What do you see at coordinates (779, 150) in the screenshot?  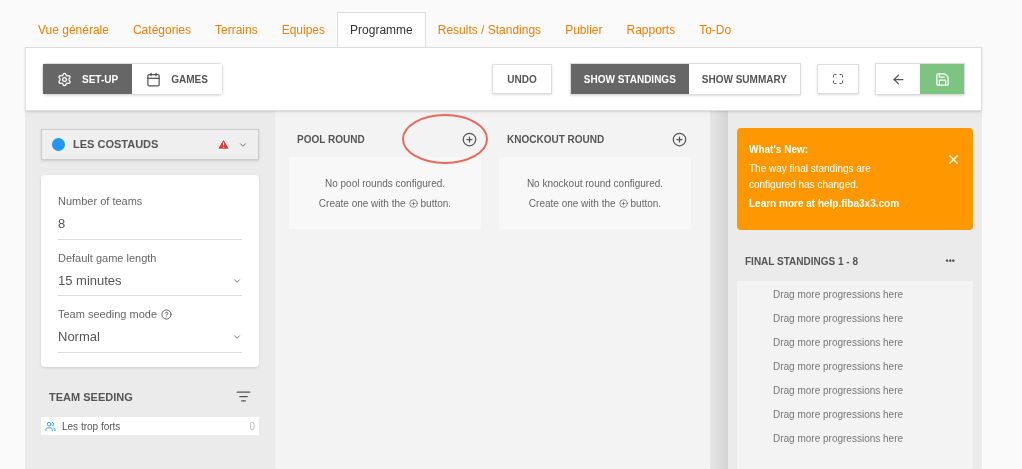 I see `banner-title: What's New:` at bounding box center [779, 150].